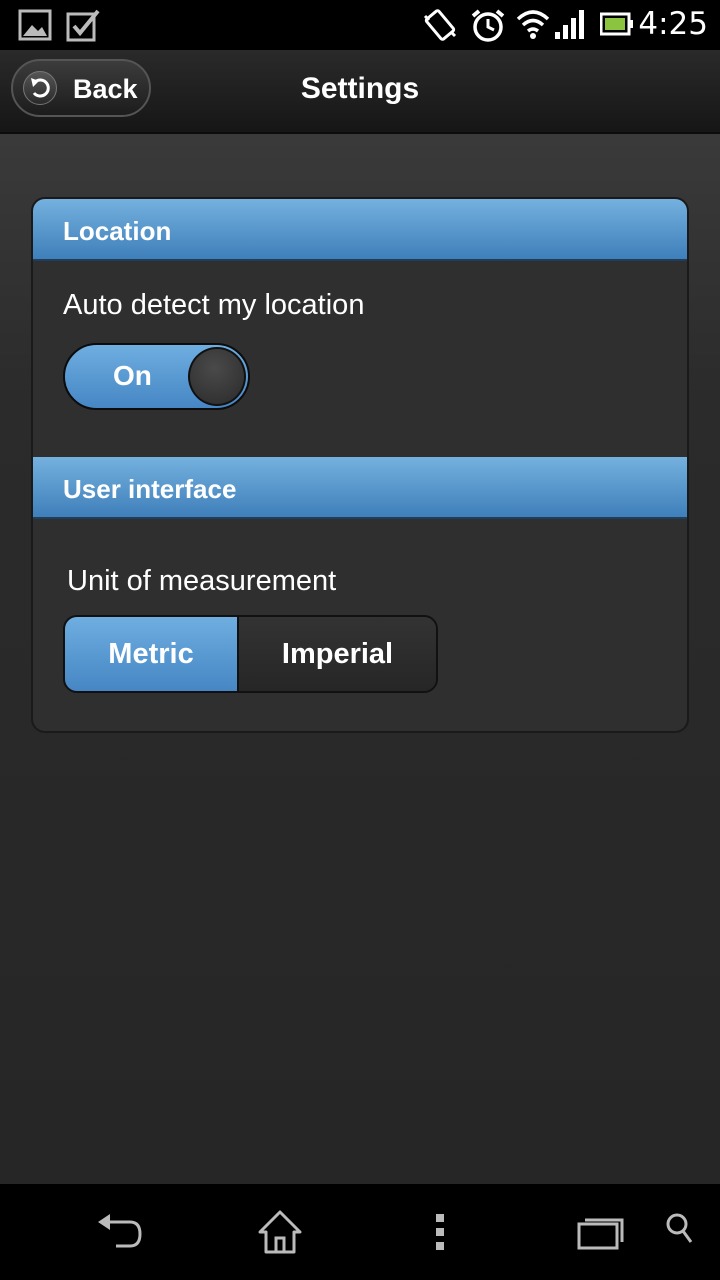 Image resolution: width=720 pixels, height=1280 pixels. What do you see at coordinates (533, 24) in the screenshot?
I see `wifi-icon` at bounding box center [533, 24].